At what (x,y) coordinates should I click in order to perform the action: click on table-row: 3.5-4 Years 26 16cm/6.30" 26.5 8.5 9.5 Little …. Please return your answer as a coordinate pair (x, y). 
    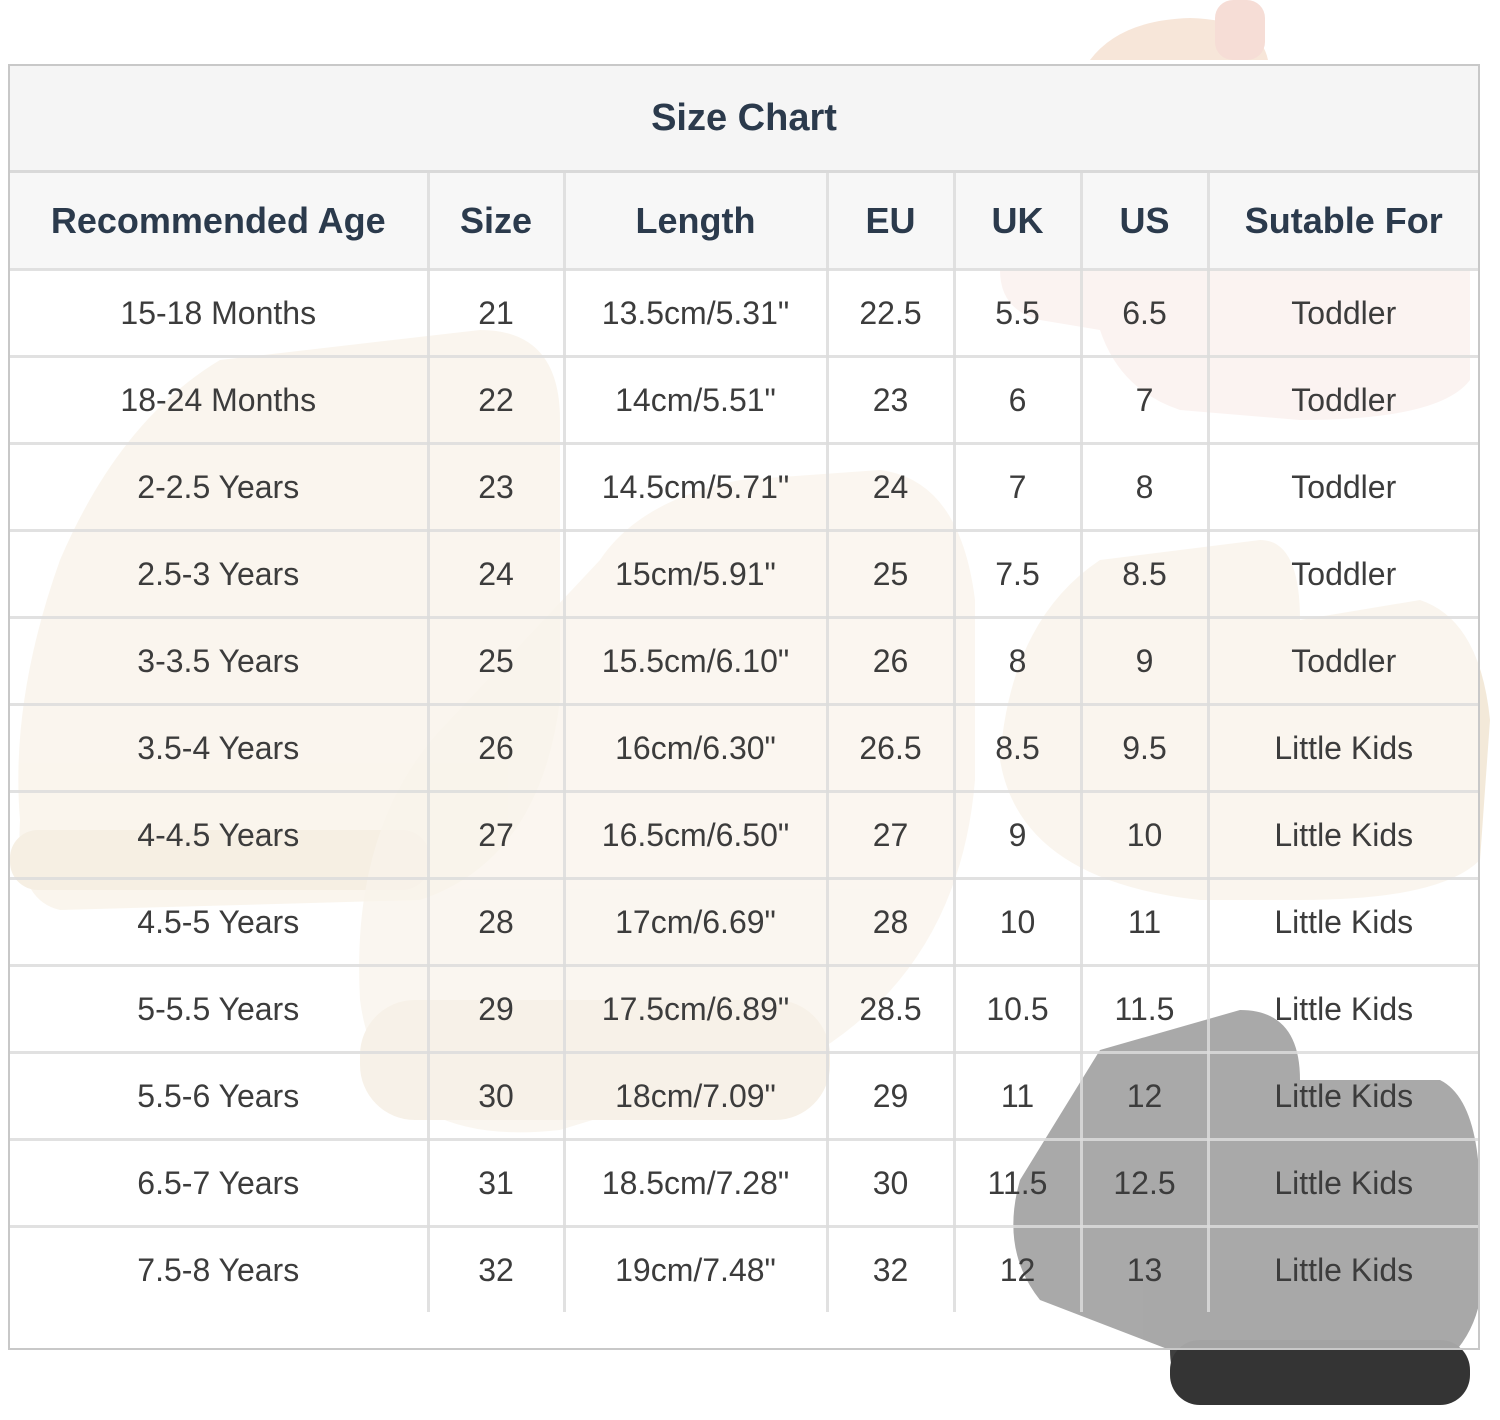
    Looking at the image, I should click on (744, 748).